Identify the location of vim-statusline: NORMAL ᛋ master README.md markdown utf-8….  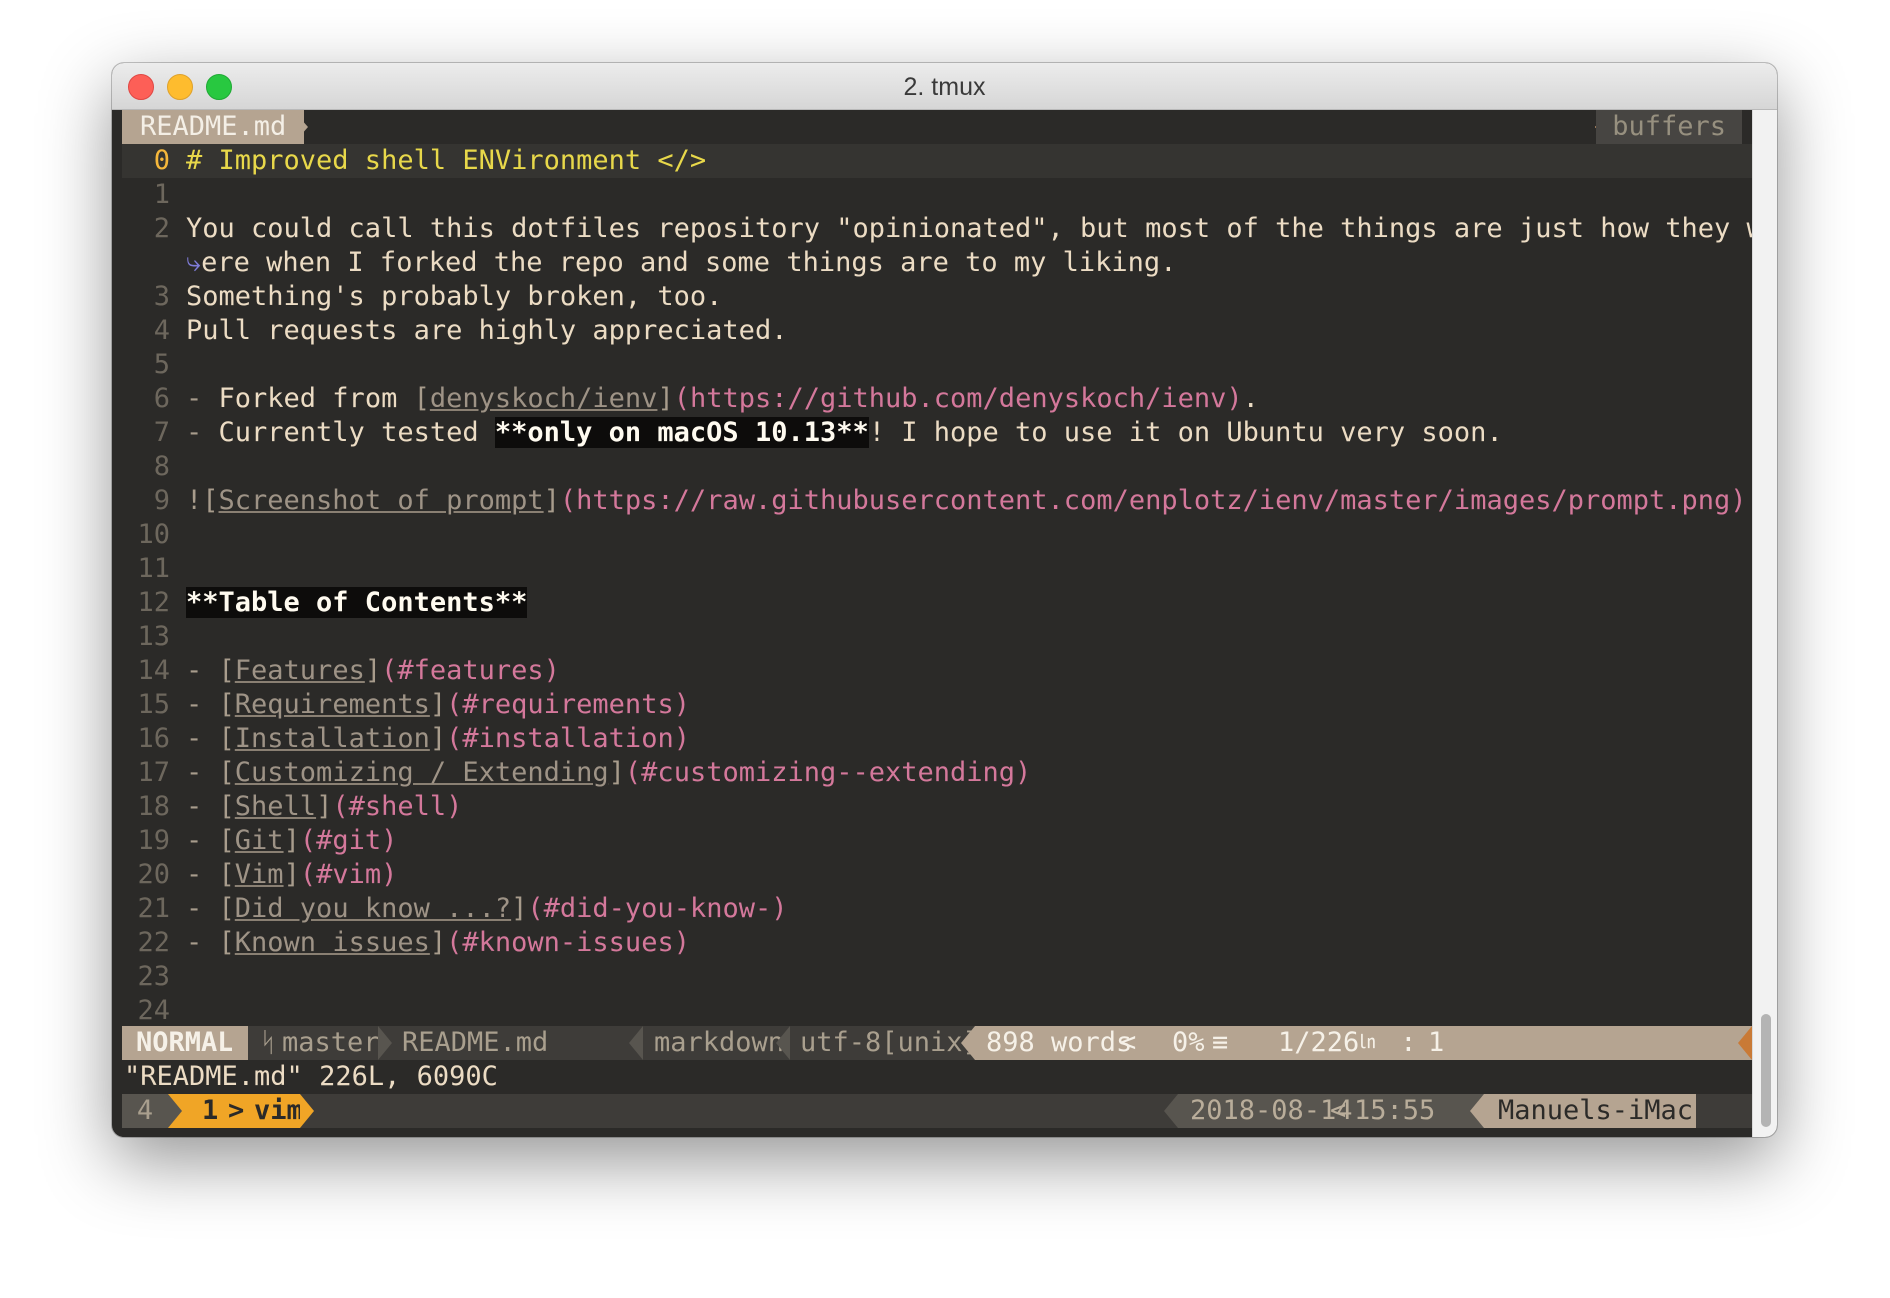
(937, 1043).